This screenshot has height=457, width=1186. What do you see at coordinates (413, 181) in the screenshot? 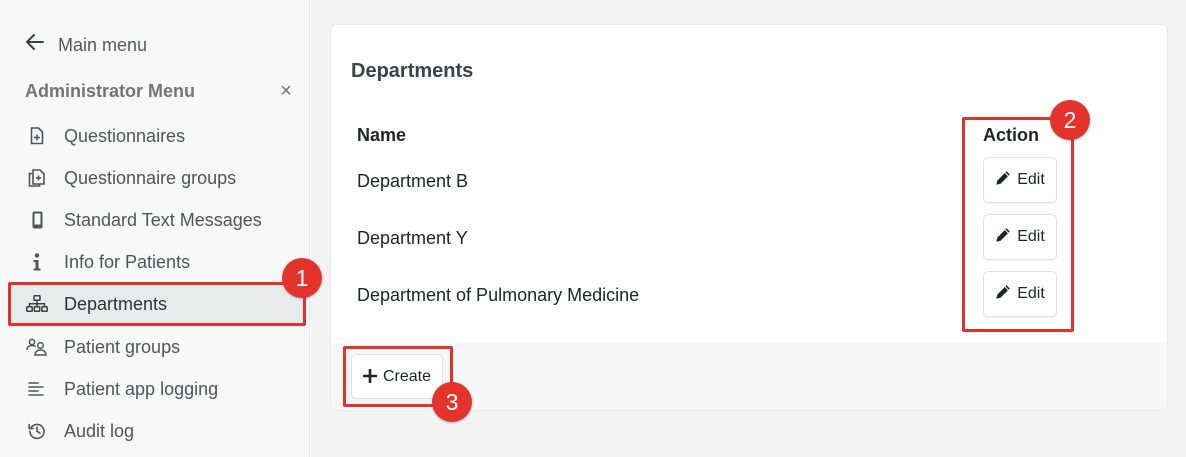
I see `department-name-cell: Department B` at bounding box center [413, 181].